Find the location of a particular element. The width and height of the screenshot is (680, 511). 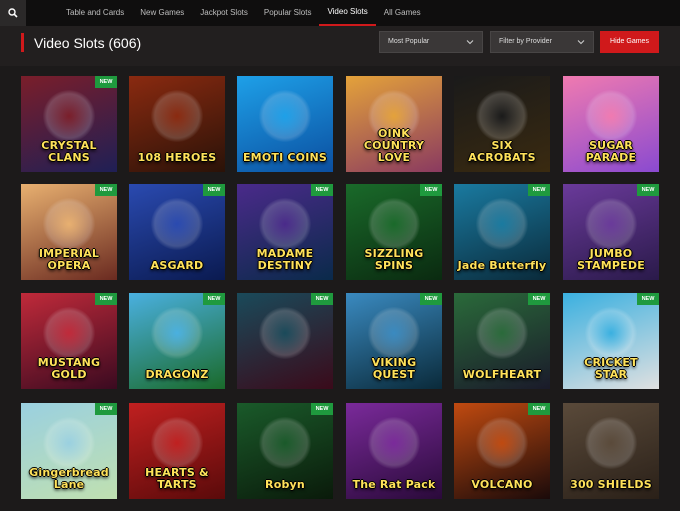

game-tile: IMPERIAL OPERA NEW is located at coordinates (69, 232).